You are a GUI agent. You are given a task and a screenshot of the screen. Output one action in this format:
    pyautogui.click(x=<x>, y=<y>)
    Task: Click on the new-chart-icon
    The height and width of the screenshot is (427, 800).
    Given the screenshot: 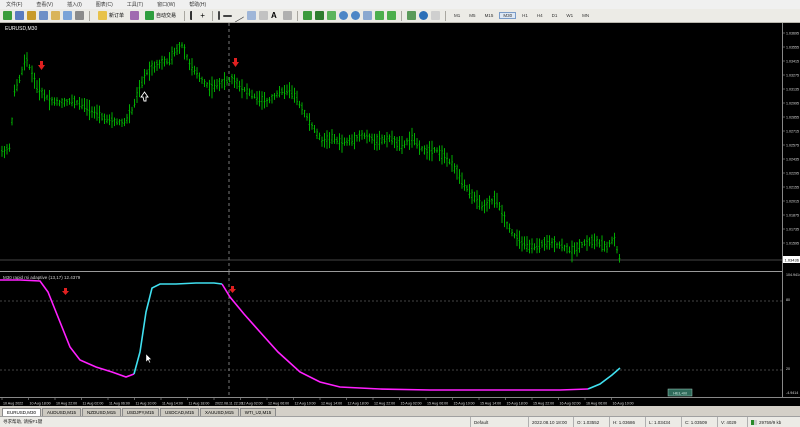 What is the action you would take?
    pyautogui.click(x=7, y=15)
    